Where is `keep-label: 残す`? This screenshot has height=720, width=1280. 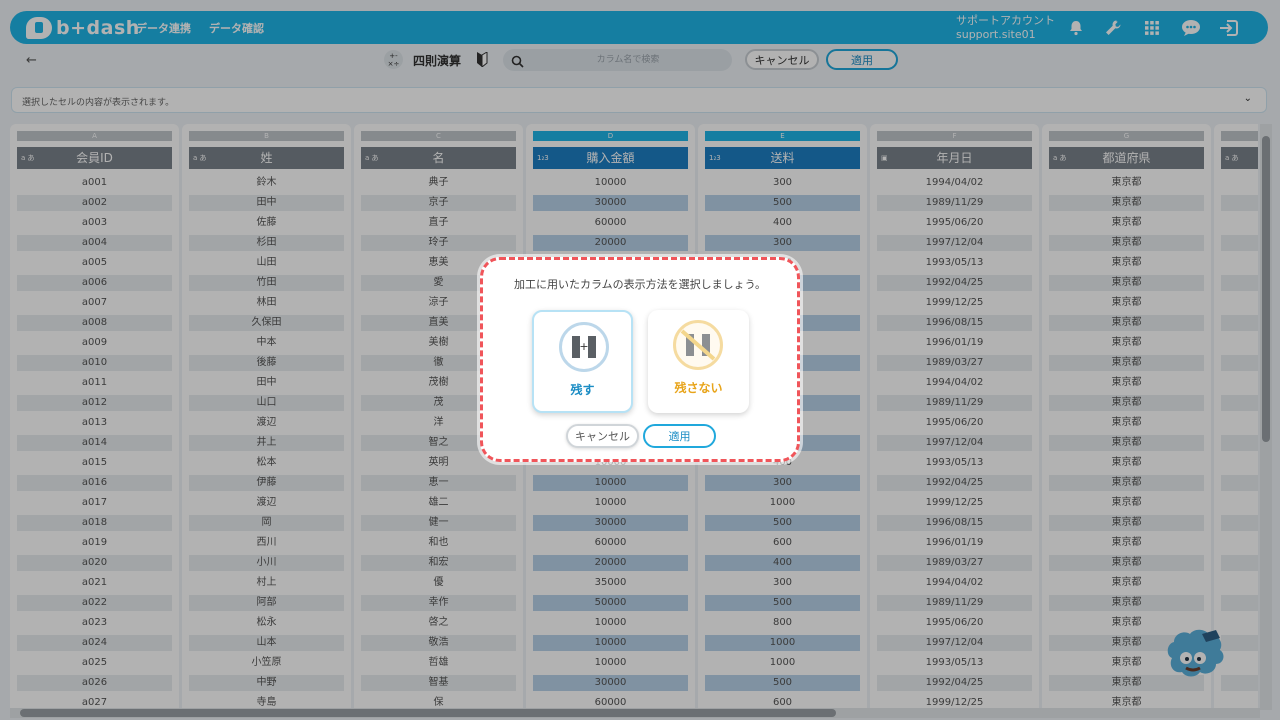 keep-label: 残す is located at coordinates (582, 390).